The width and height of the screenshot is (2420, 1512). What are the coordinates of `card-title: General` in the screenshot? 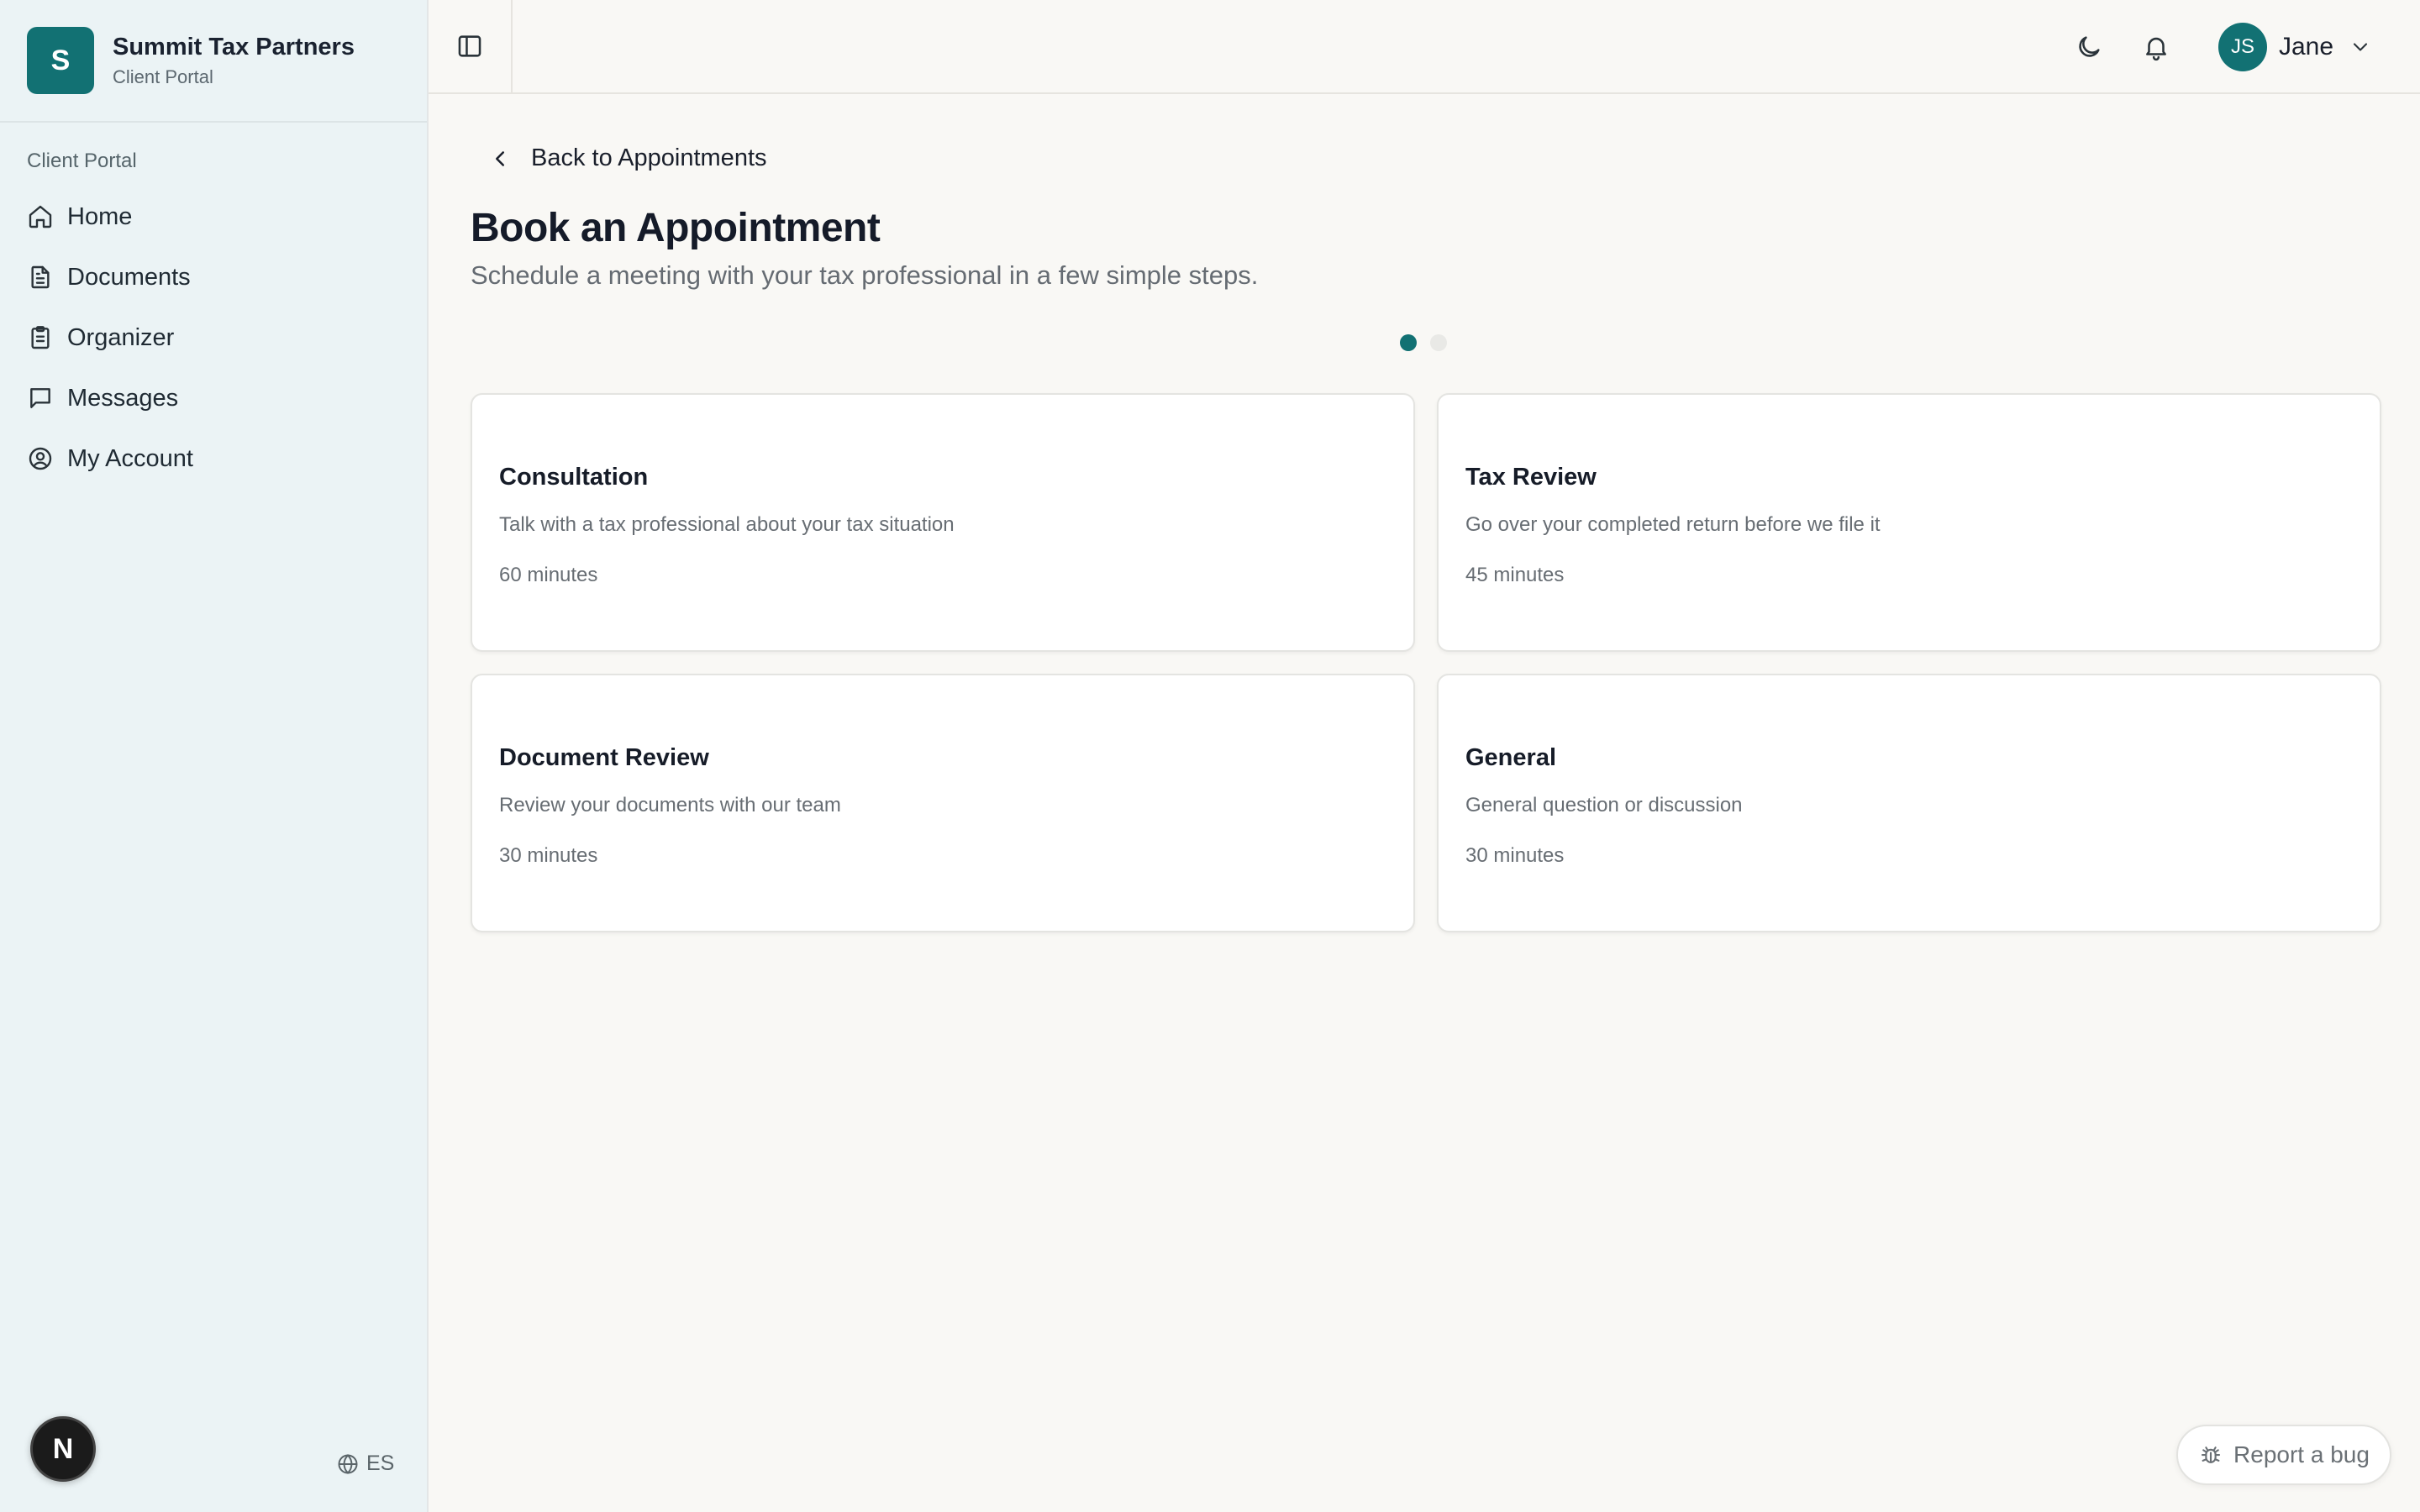 It's located at (1510, 757).